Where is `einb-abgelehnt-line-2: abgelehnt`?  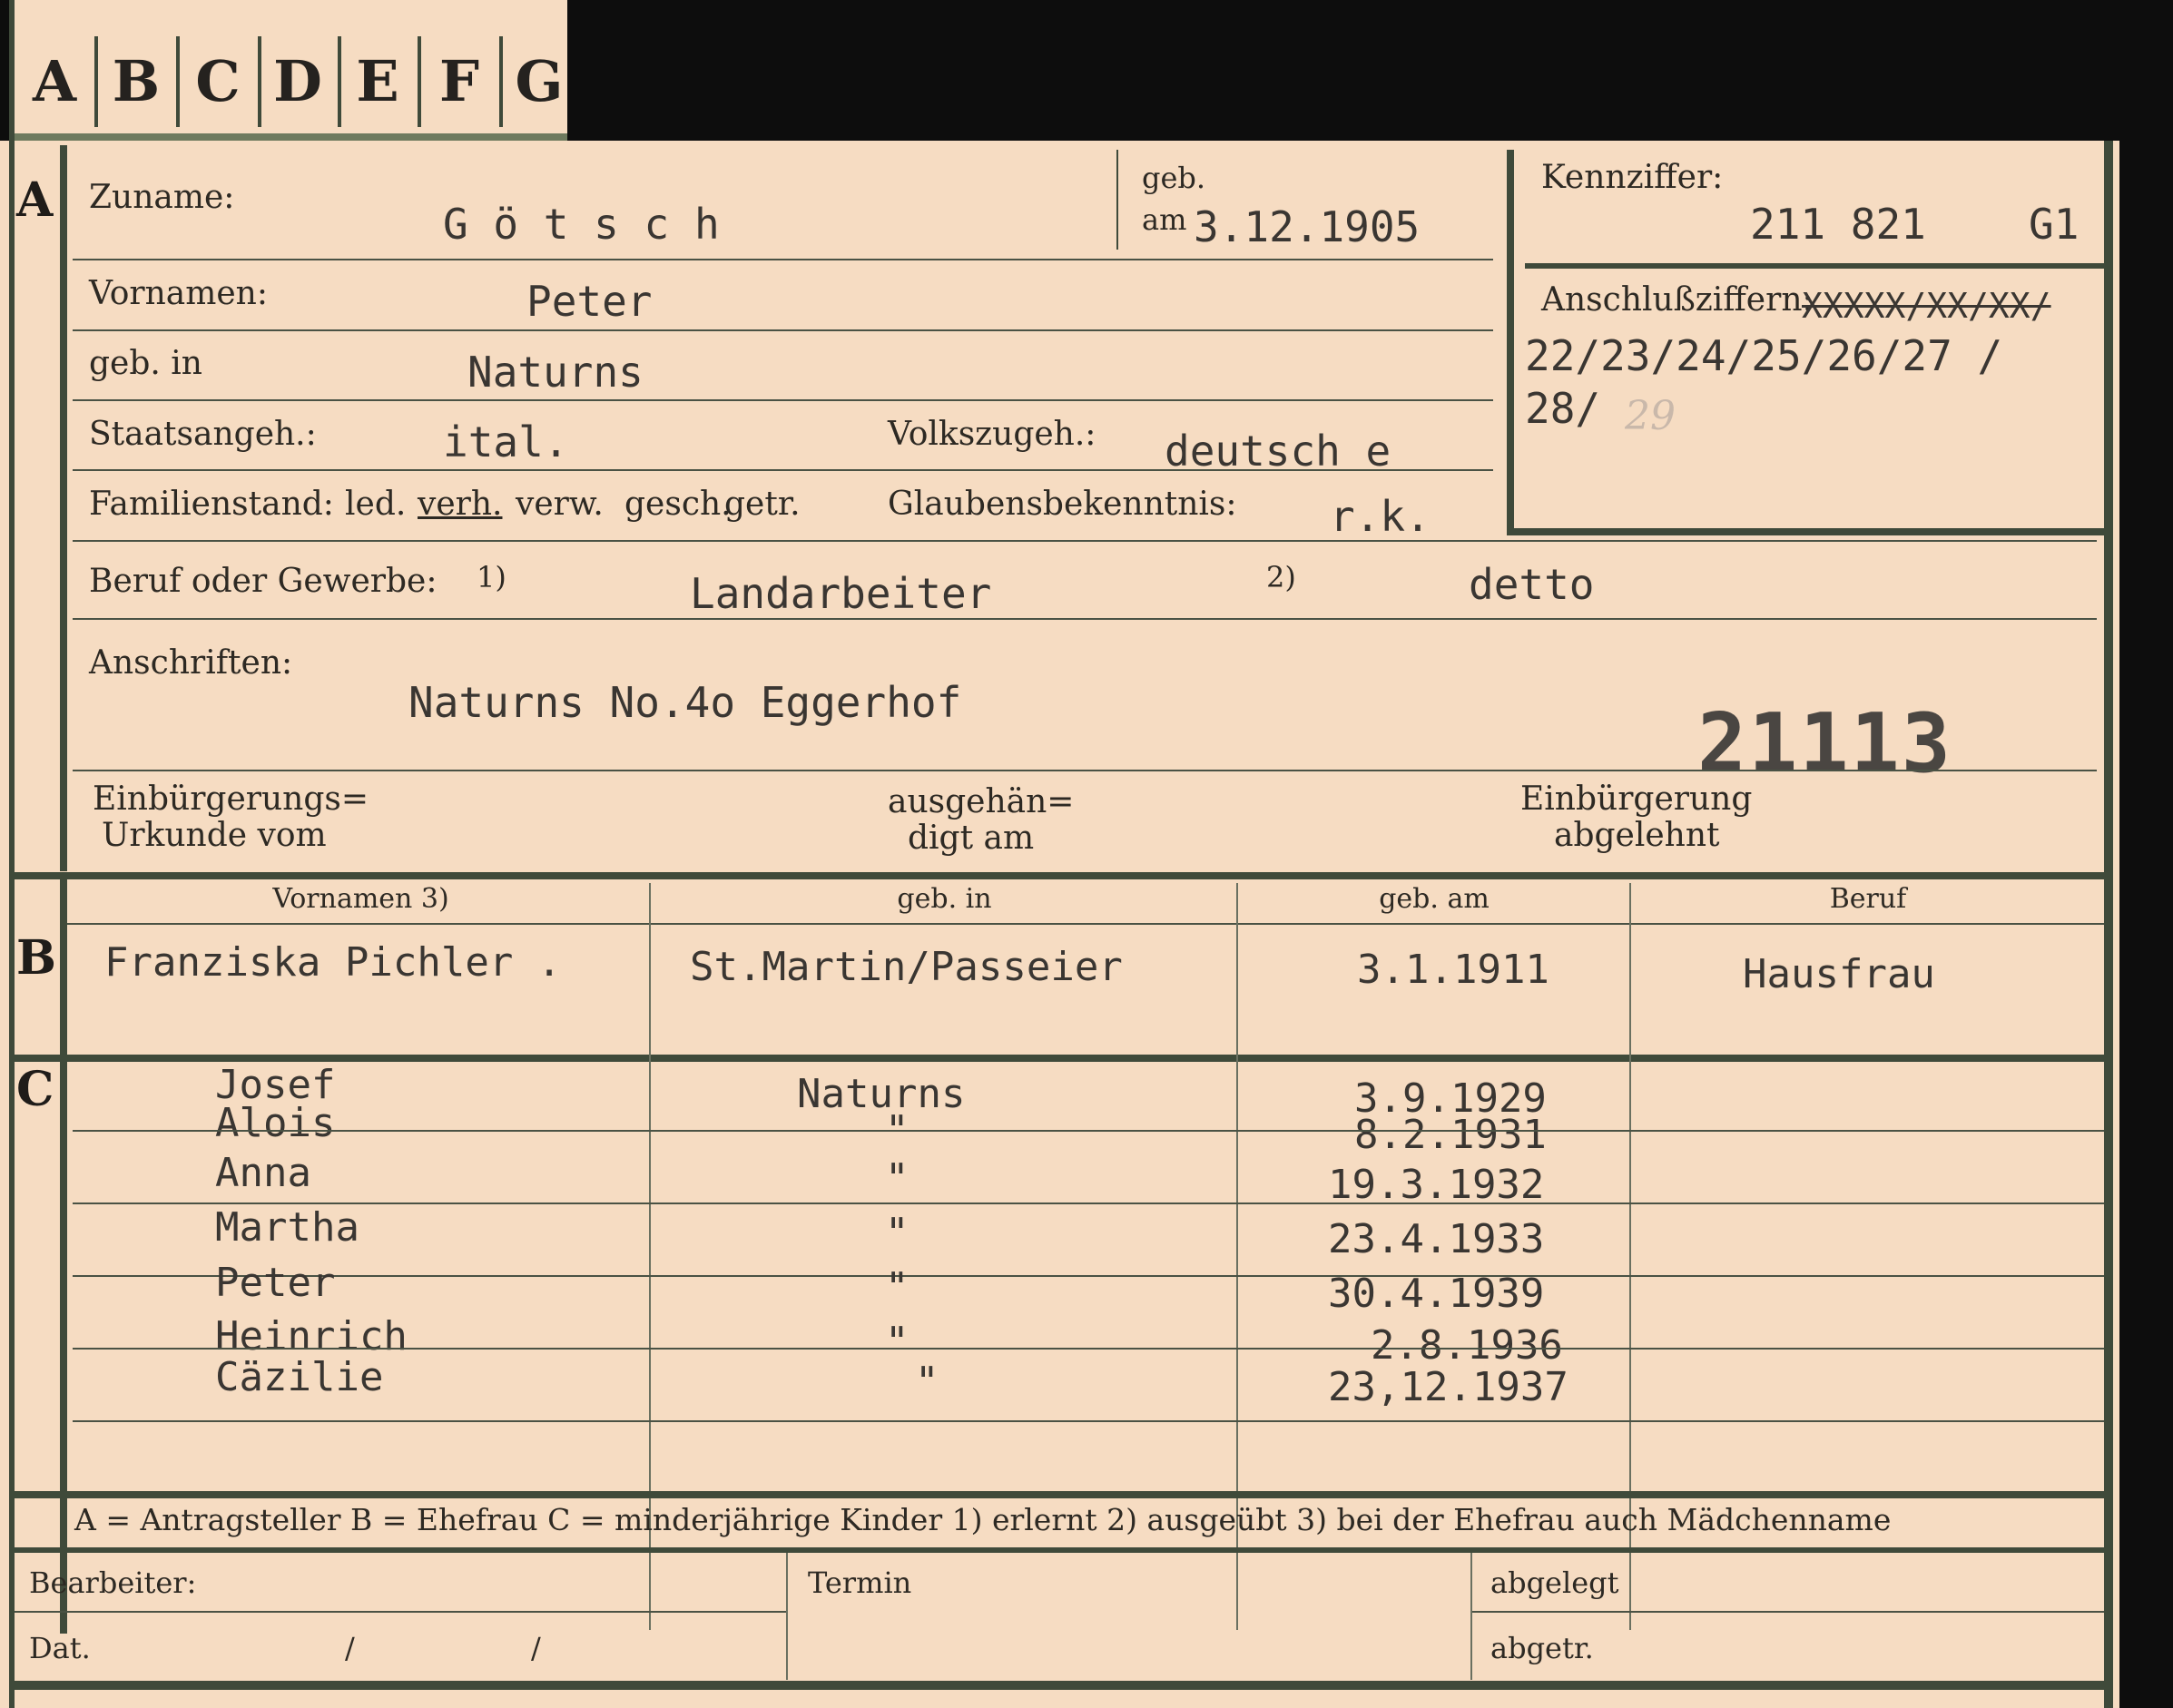 einb-abgelehnt-line-2: abgelehnt is located at coordinates (1637, 835).